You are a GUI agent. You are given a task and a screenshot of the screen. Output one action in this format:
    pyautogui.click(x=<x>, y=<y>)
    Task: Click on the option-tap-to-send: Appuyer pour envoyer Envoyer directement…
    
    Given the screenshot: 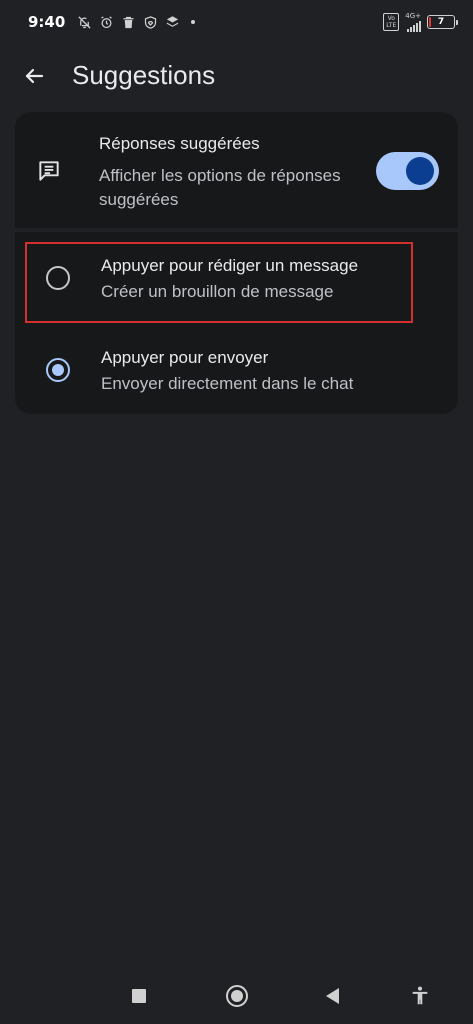 What is the action you would take?
    pyautogui.click(x=236, y=370)
    